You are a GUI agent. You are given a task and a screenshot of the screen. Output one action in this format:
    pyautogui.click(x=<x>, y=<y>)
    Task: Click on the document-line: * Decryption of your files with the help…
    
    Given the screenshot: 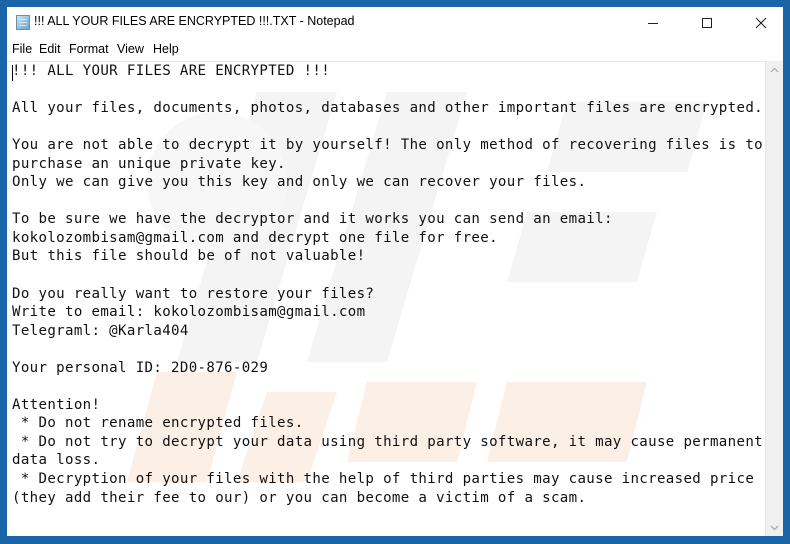 What is the action you would take?
    pyautogui.click(x=383, y=479)
    